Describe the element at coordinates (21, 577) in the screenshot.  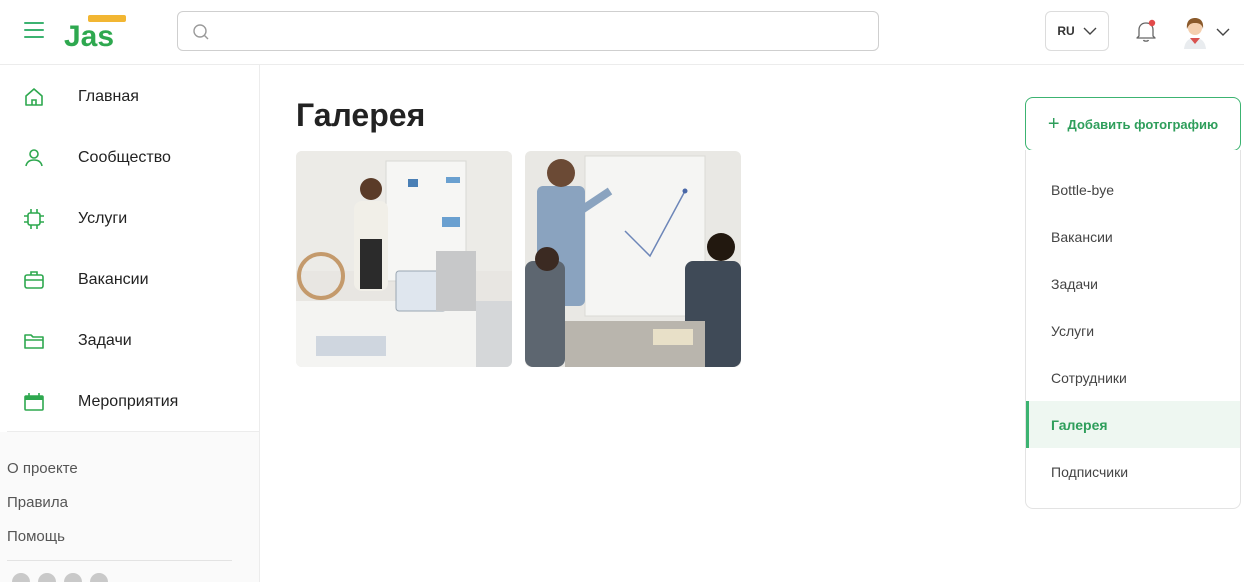
I see `facebook-icon` at that location.